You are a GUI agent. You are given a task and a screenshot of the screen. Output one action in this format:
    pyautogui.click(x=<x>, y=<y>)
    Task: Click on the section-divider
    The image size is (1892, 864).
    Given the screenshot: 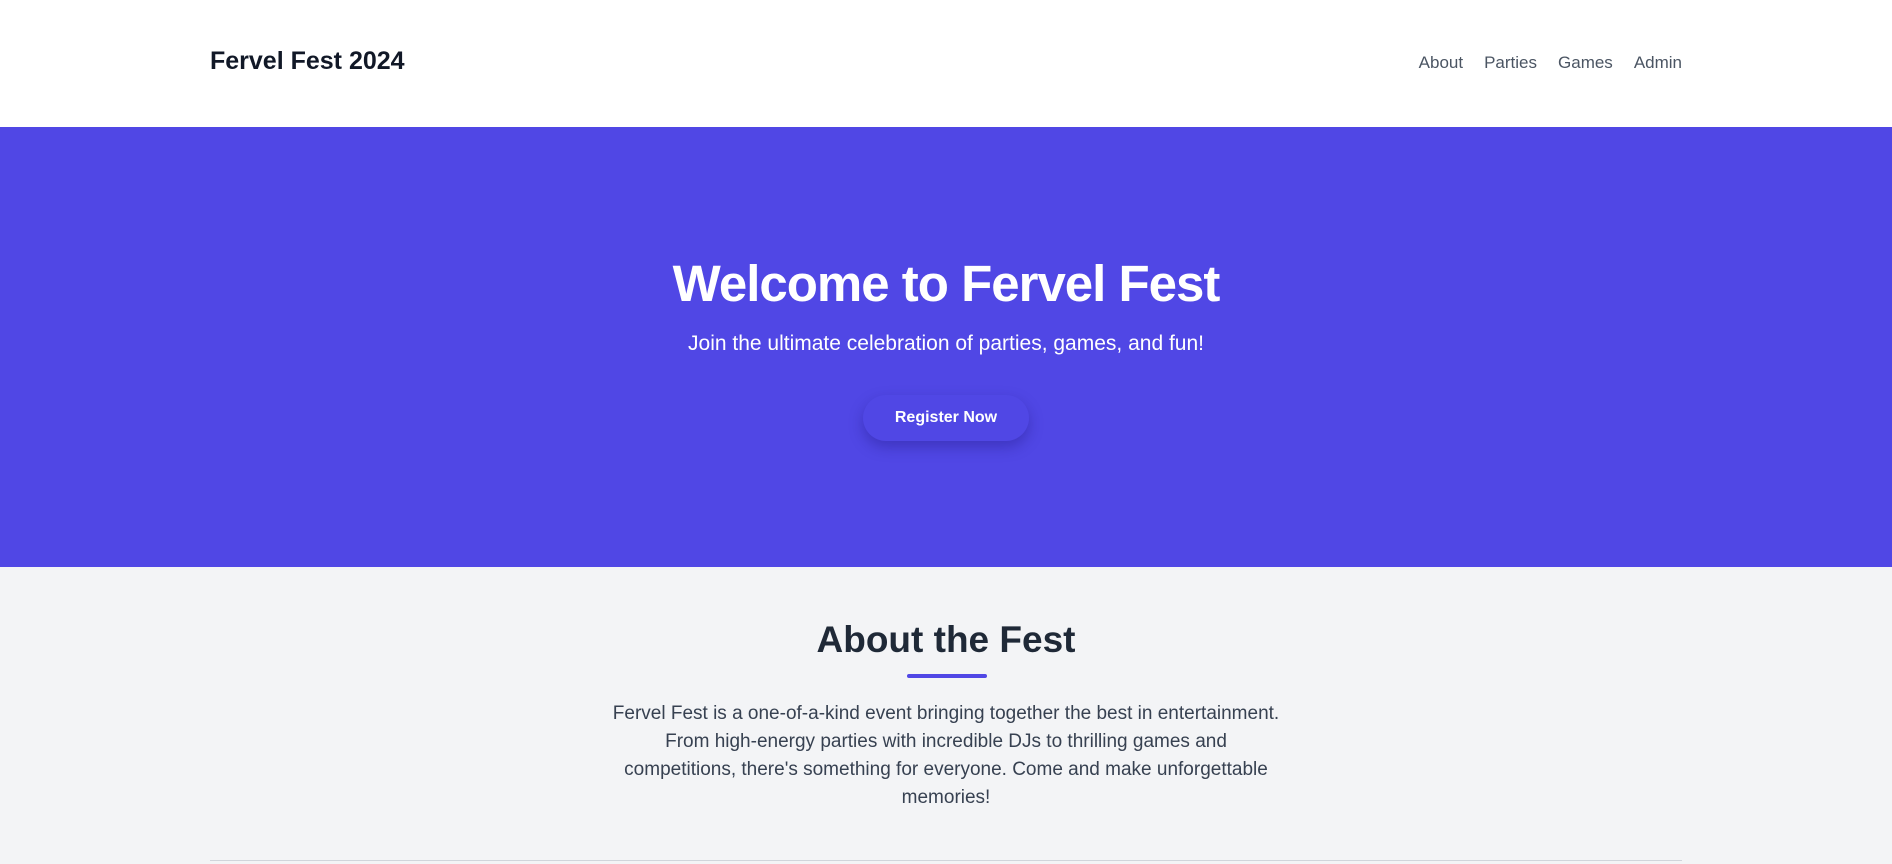 What is the action you would take?
    pyautogui.click(x=946, y=860)
    